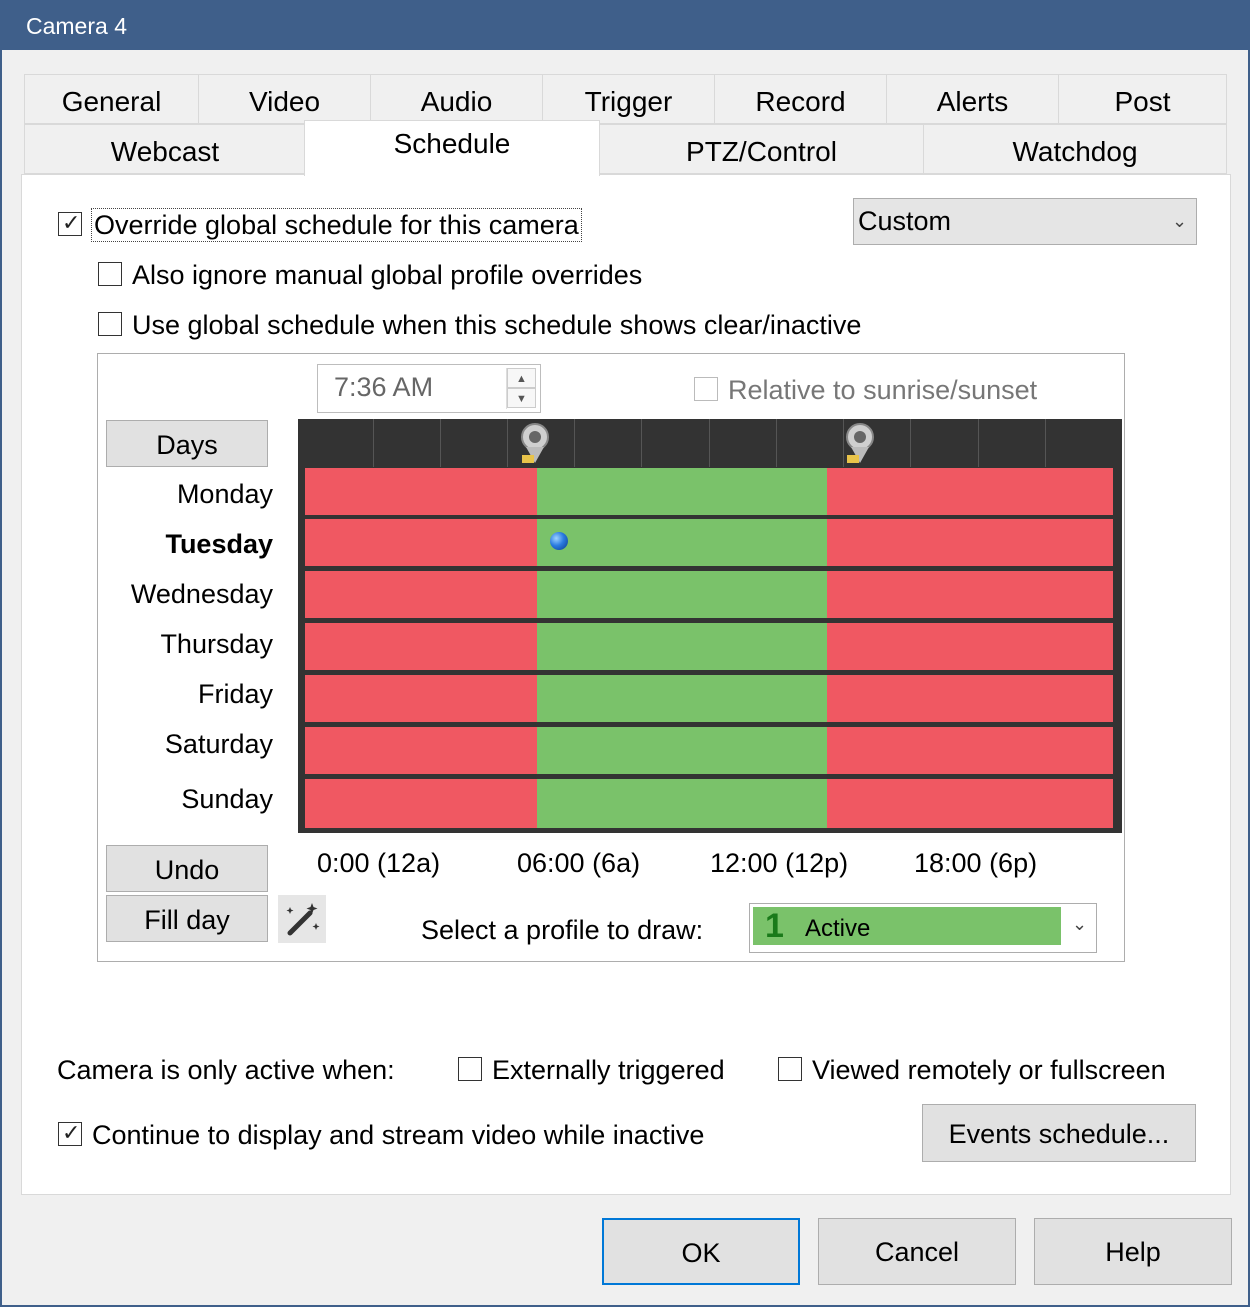  Describe the element at coordinates (452, 148) in the screenshot. I see `tab-schedule: Schedule` at that location.